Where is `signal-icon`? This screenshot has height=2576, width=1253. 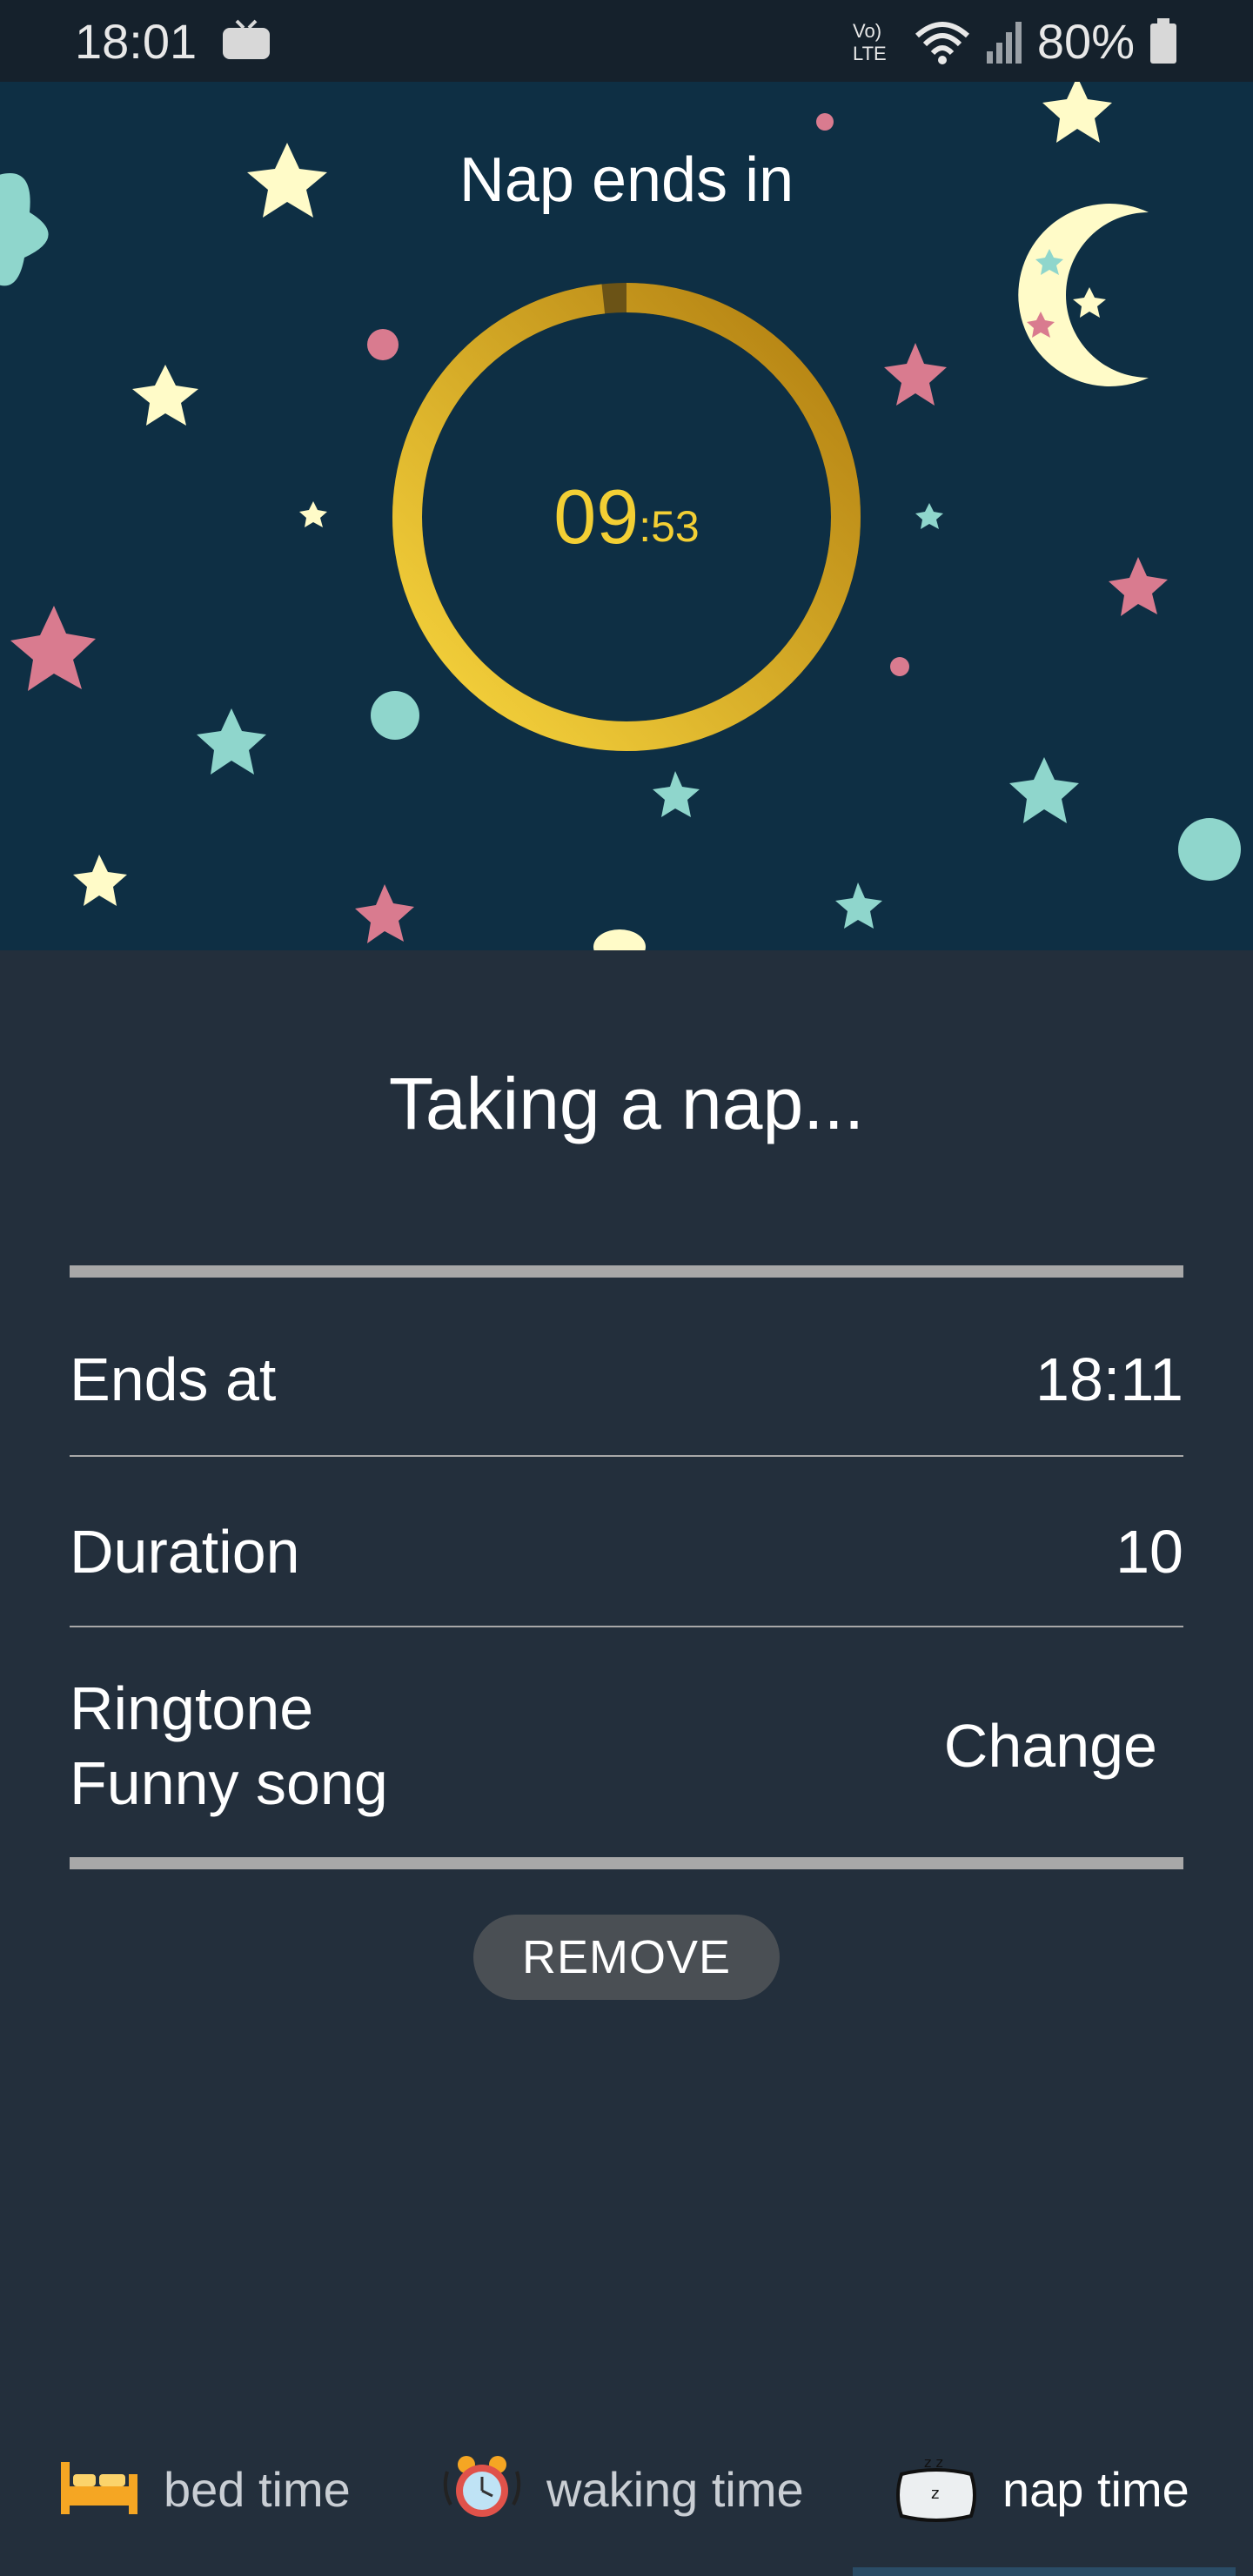 signal-icon is located at coordinates (1004, 41).